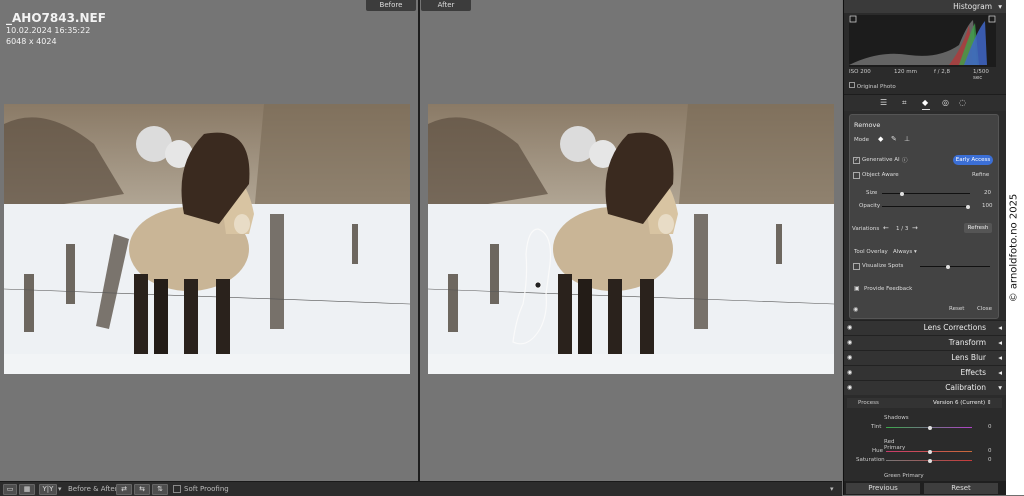 This screenshot has width=1024, height=496. I want to click on size-slider, so click(926, 193).